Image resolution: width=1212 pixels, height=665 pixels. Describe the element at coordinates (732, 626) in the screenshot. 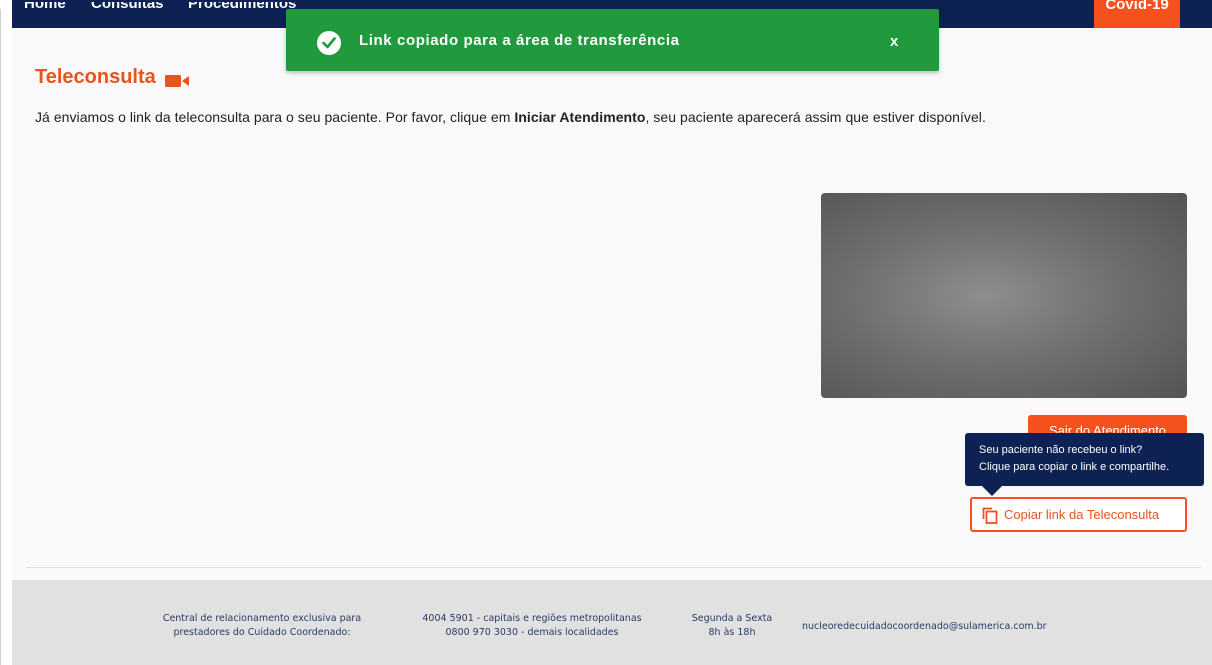

I see `footer-hours: Segunda a Sexta 8h às 18h` at that location.